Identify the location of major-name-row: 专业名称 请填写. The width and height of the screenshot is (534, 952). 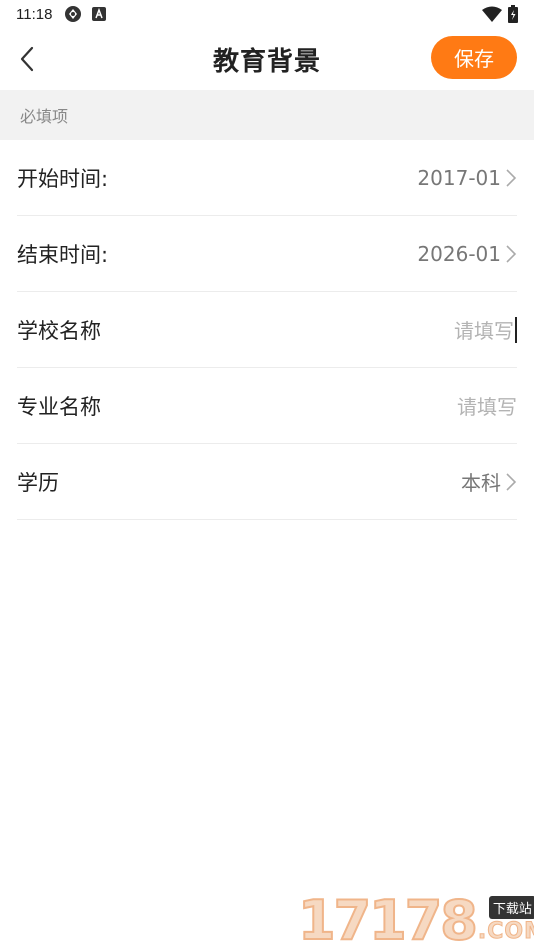
(267, 406).